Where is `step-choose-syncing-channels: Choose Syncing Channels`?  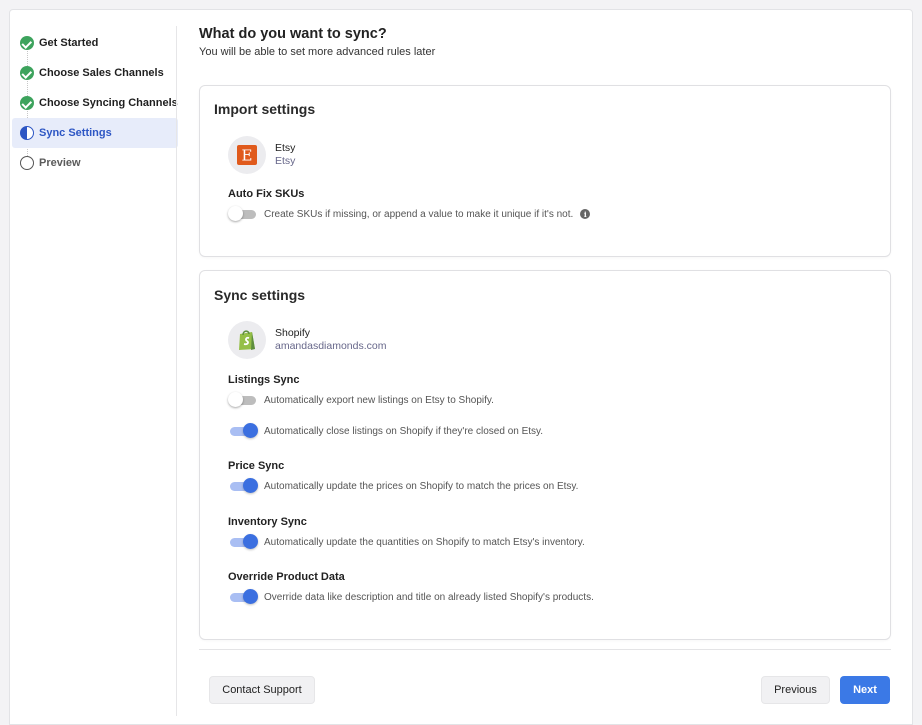 step-choose-syncing-channels: Choose Syncing Channels is located at coordinates (95, 103).